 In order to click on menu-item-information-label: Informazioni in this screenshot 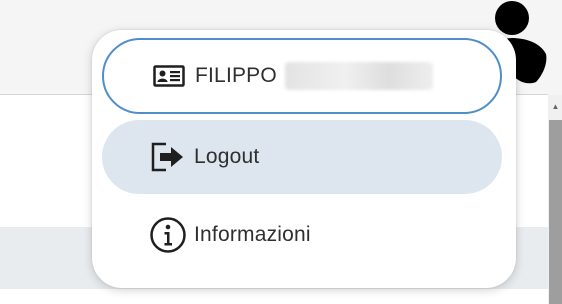, I will do `click(252, 234)`.